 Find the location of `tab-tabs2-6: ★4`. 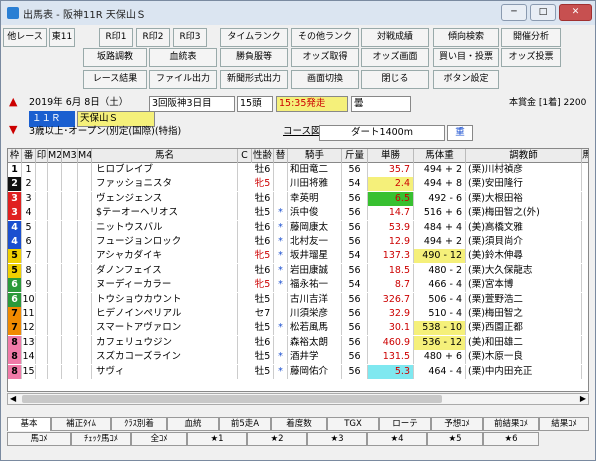

tab-tabs2-6: ★4 is located at coordinates (397, 439).